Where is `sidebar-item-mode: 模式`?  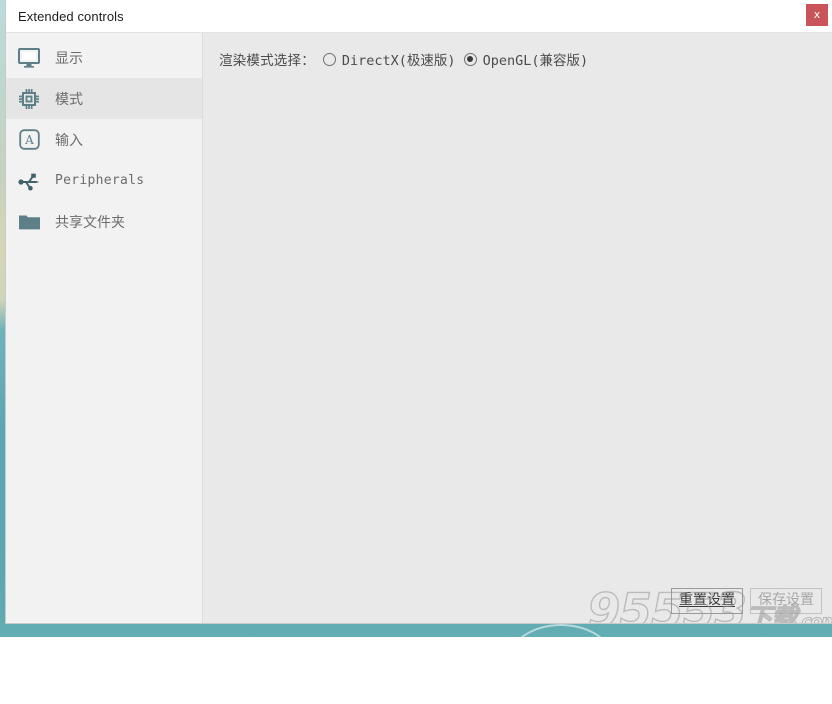
sidebar-item-mode: 模式 is located at coordinates (104, 98).